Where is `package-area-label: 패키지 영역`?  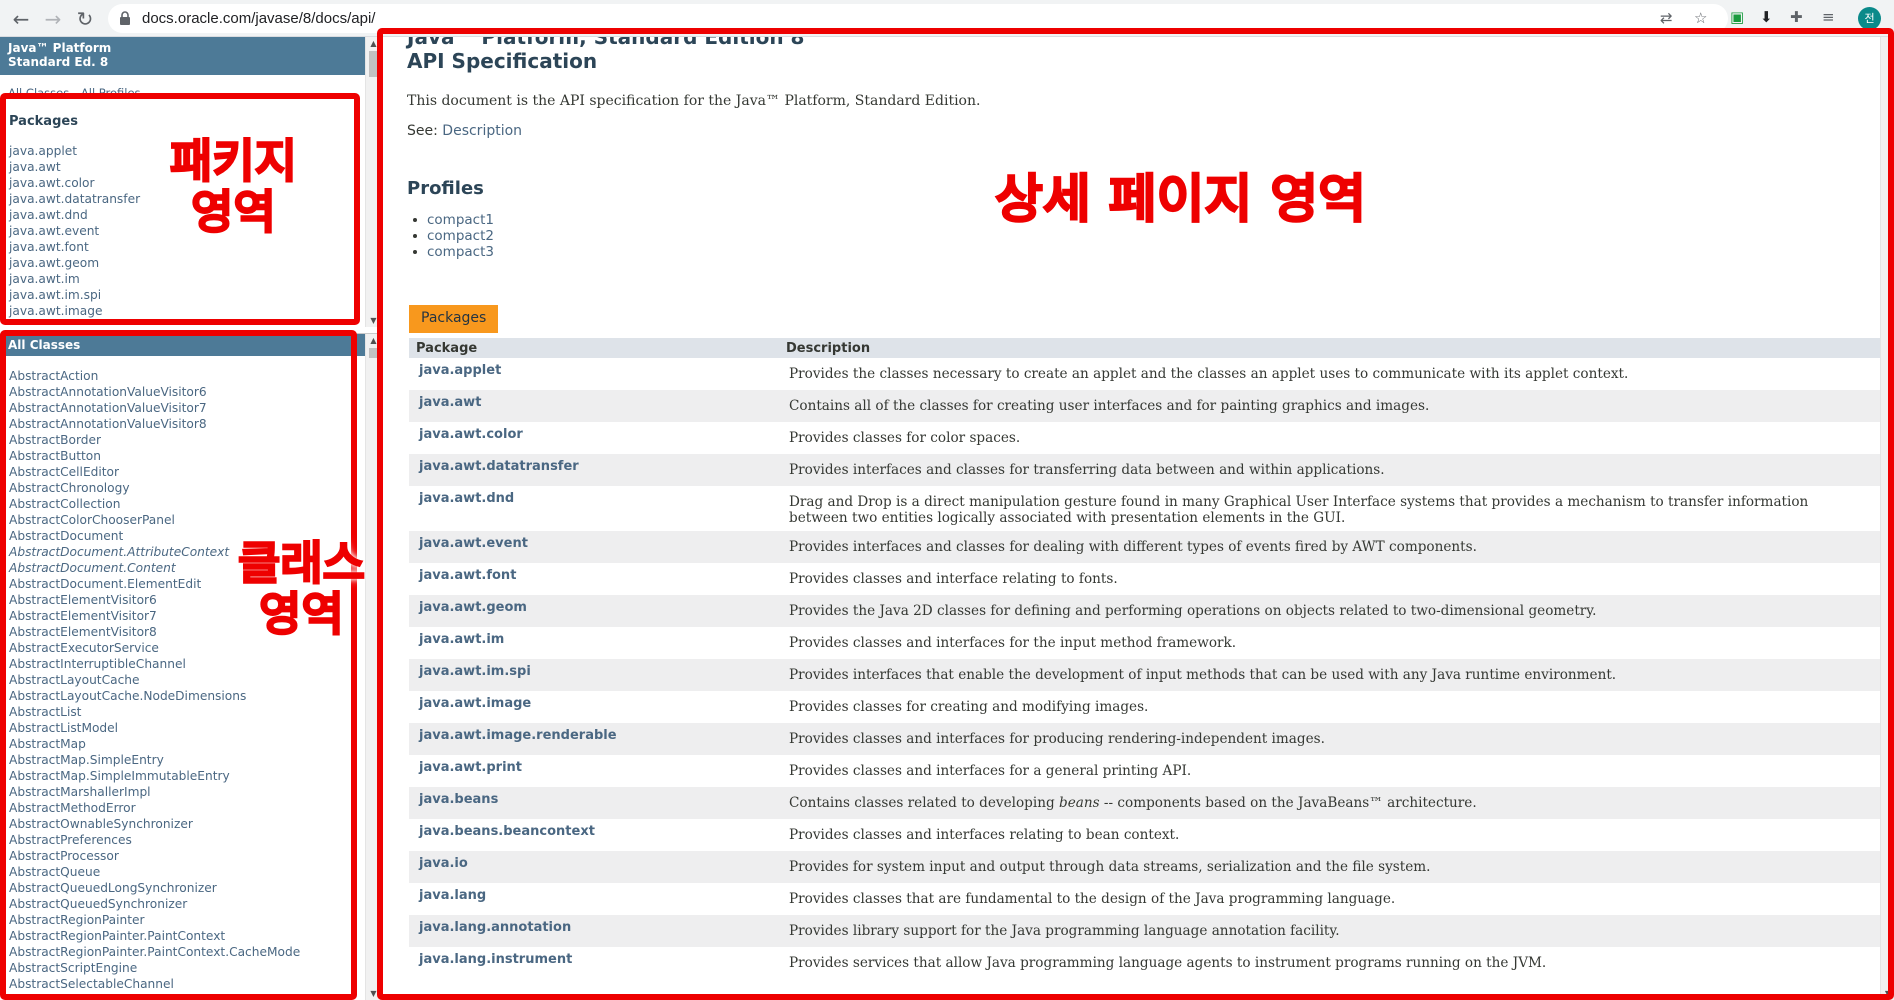
package-area-label: 패키지 영역 is located at coordinates (233, 186).